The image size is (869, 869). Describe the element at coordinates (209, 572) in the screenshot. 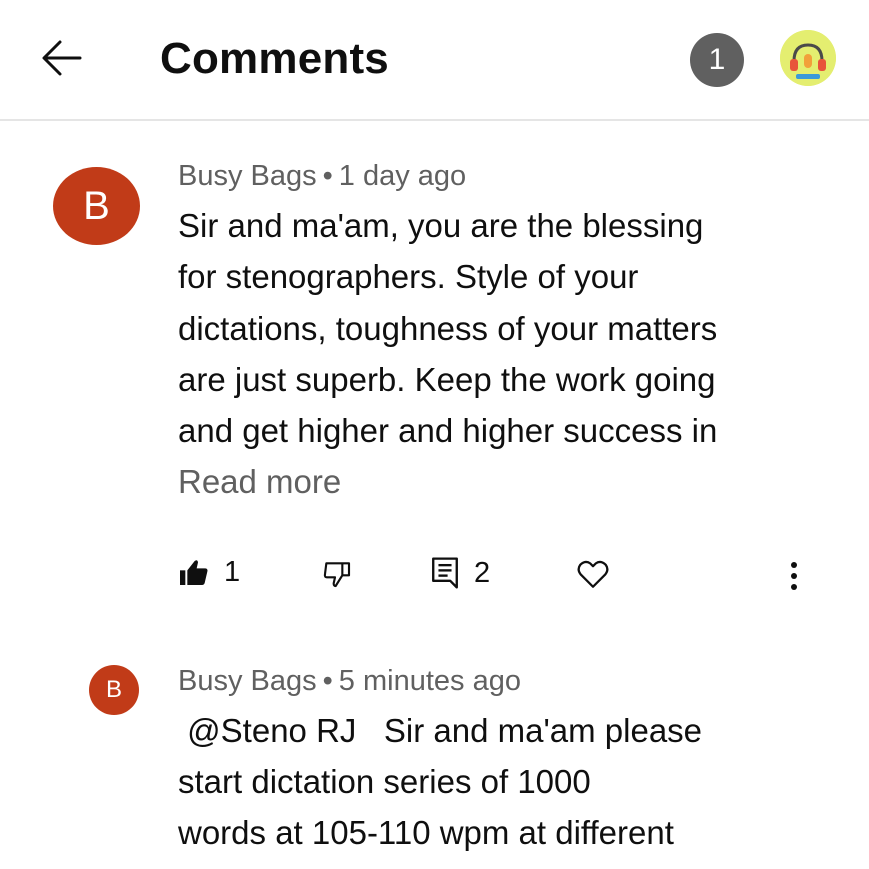

I see `like-button: 1` at that location.